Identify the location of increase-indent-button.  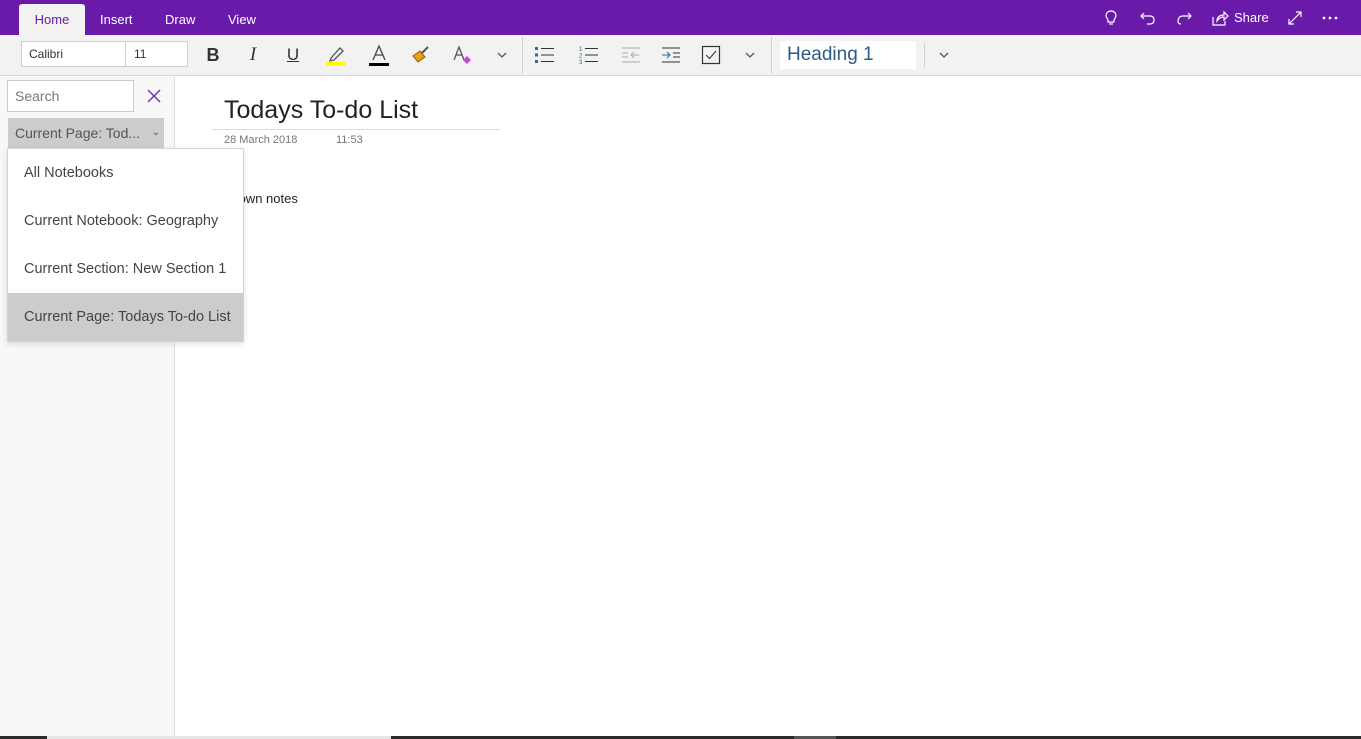
(671, 55).